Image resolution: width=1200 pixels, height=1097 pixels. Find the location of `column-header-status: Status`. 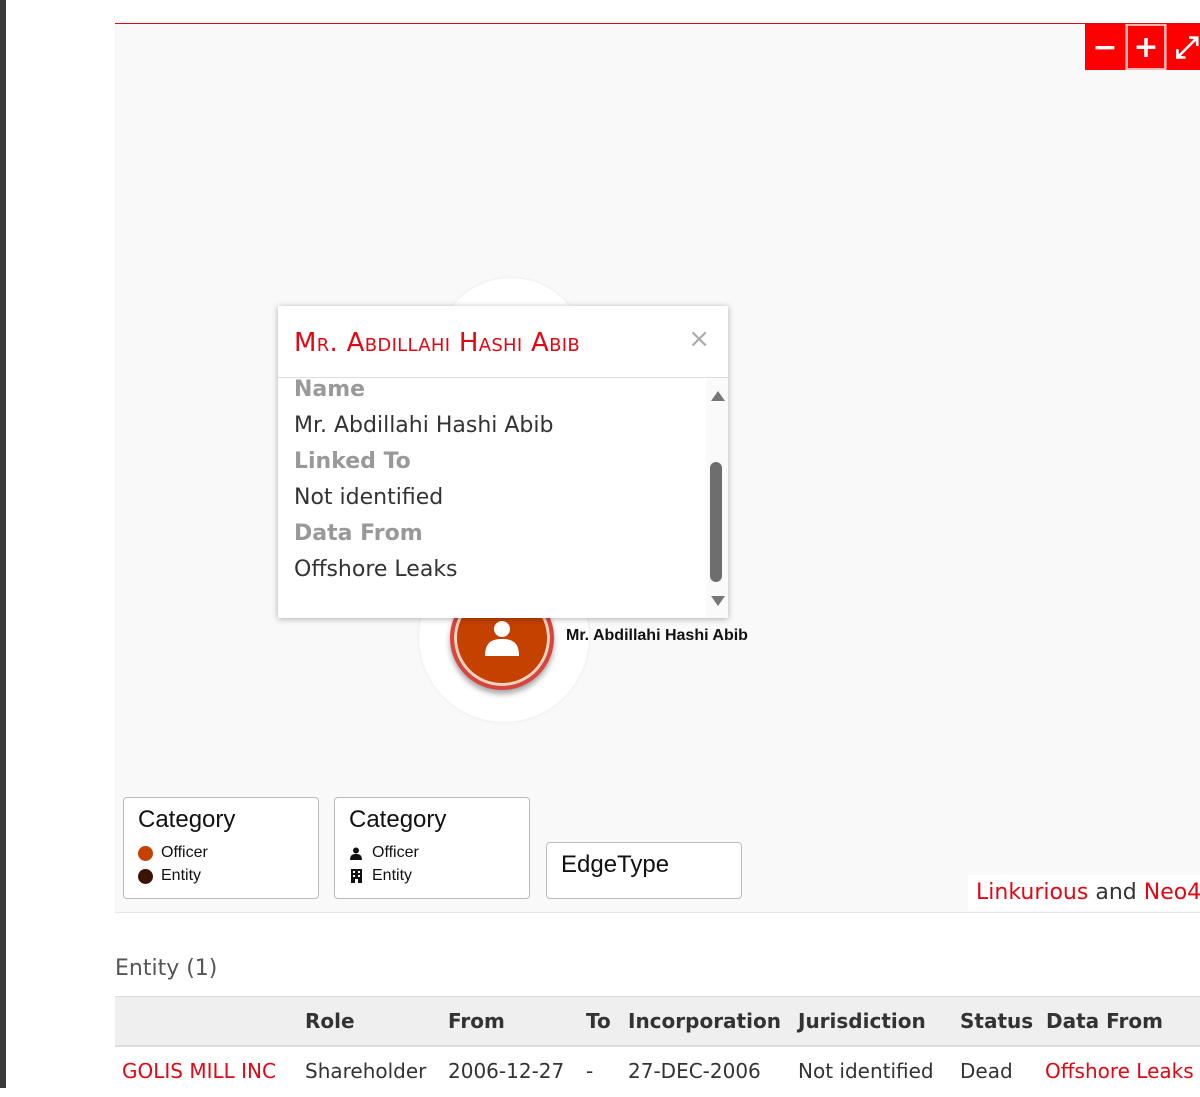

column-header-status: Status is located at coordinates (996, 1021).